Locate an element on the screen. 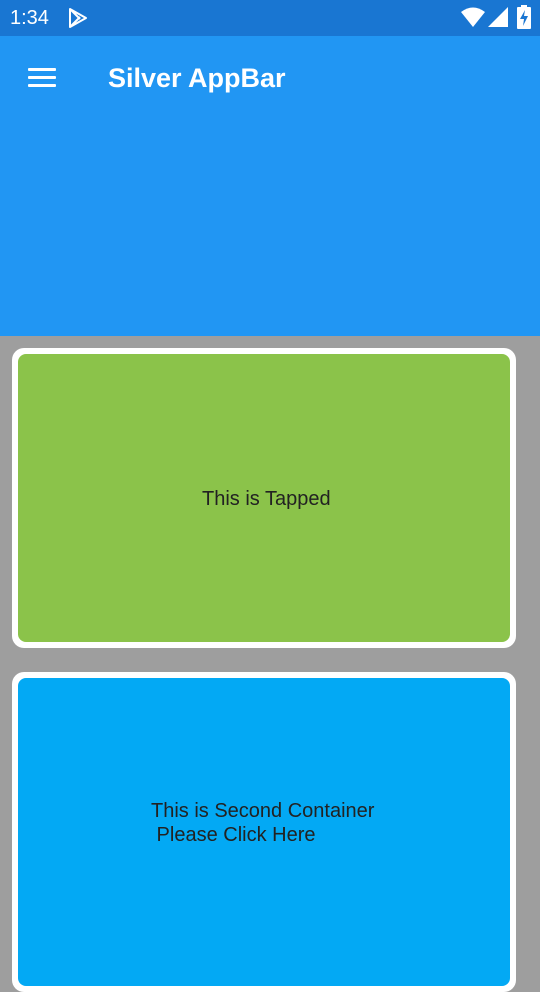 Image resolution: width=540 pixels, height=992 pixels. menu-icon is located at coordinates (42, 78).